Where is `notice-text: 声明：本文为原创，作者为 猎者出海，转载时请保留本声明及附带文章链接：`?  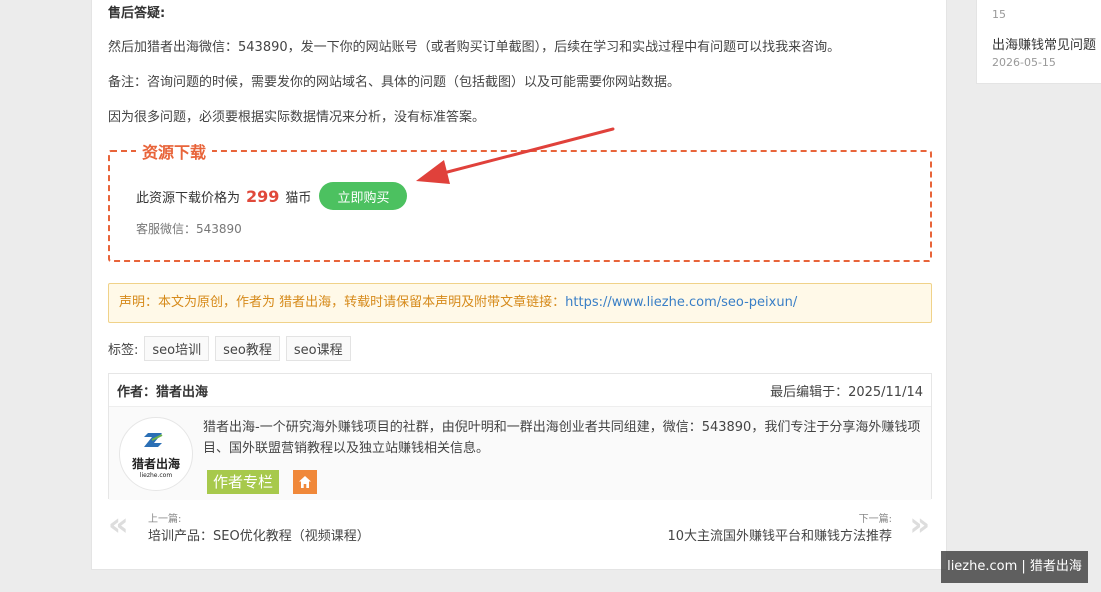
notice-text: 声明：本文为原创，作者为 猎者出海，转载时请保留本声明及附带文章链接： is located at coordinates (342, 302).